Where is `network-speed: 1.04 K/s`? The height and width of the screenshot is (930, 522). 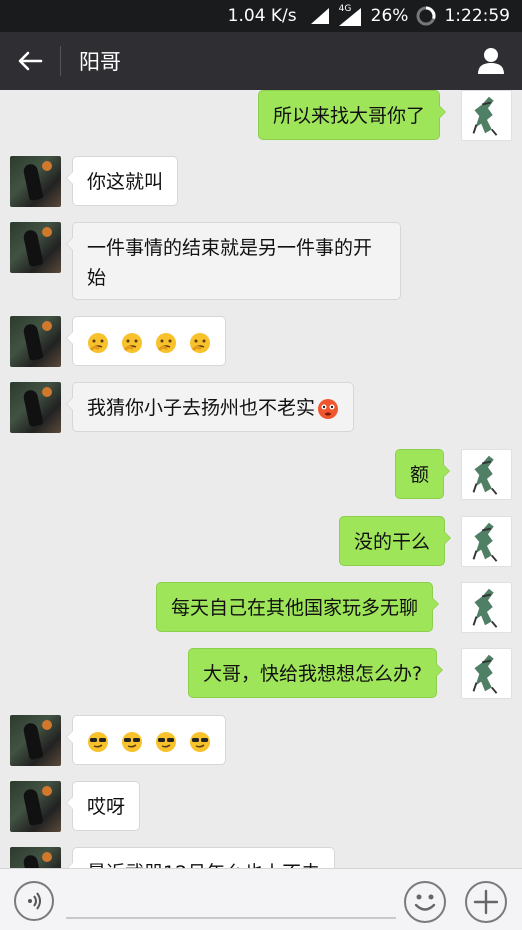 network-speed: 1.04 K/s is located at coordinates (262, 16).